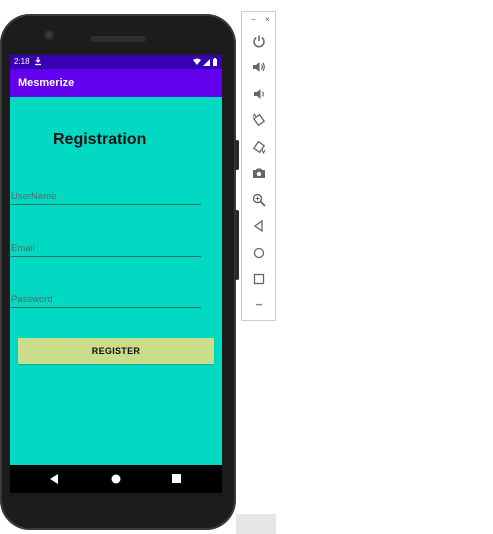 The height and width of the screenshot is (534, 493). I want to click on password-field-wrapper, so click(106, 298).